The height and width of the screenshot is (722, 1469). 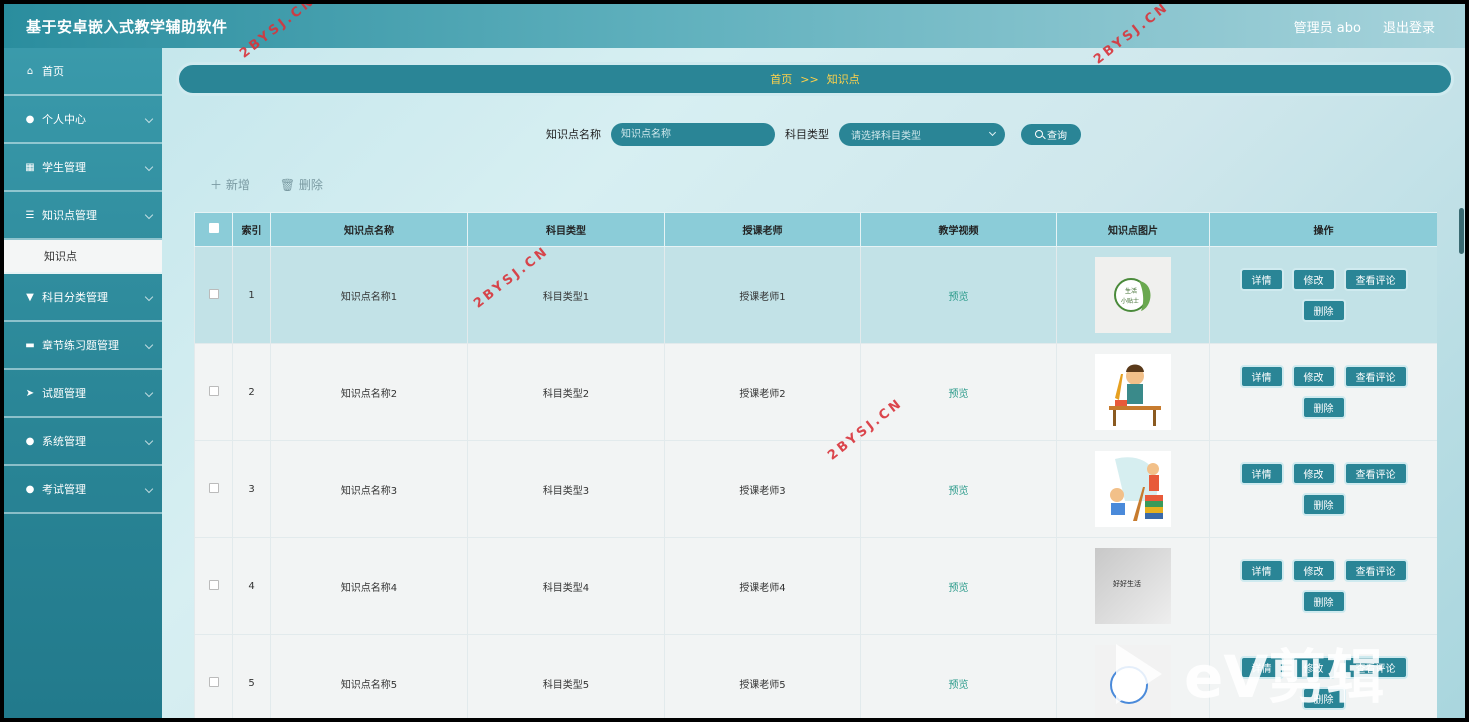 I want to click on select-all-checkbox, so click(x=213, y=228).